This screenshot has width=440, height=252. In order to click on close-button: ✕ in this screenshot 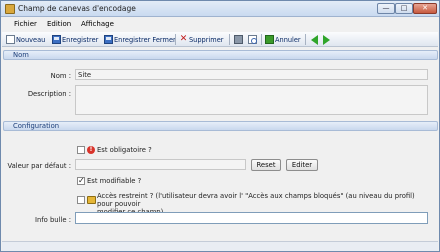, I will do `click(425, 8)`.